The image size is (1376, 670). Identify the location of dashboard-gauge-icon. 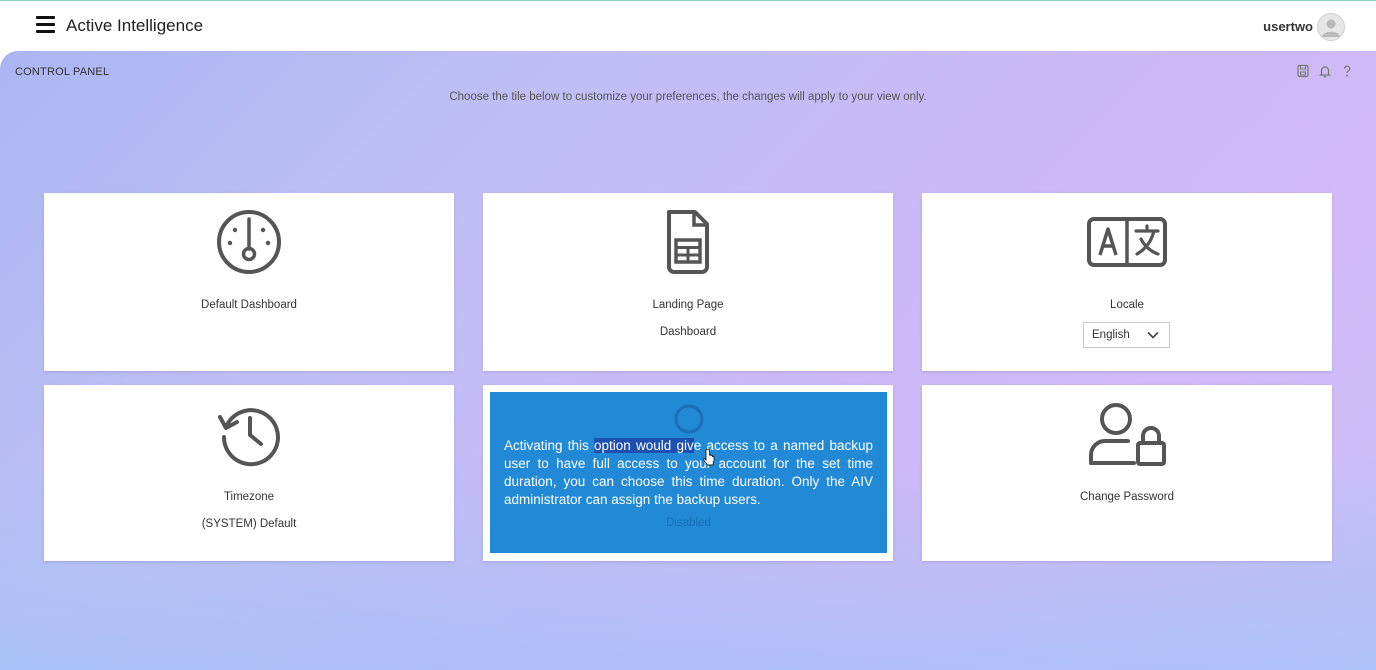
(249, 242).